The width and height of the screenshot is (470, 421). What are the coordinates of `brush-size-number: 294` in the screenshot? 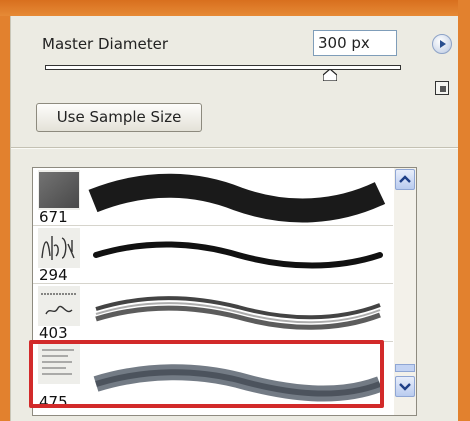 It's located at (53, 275).